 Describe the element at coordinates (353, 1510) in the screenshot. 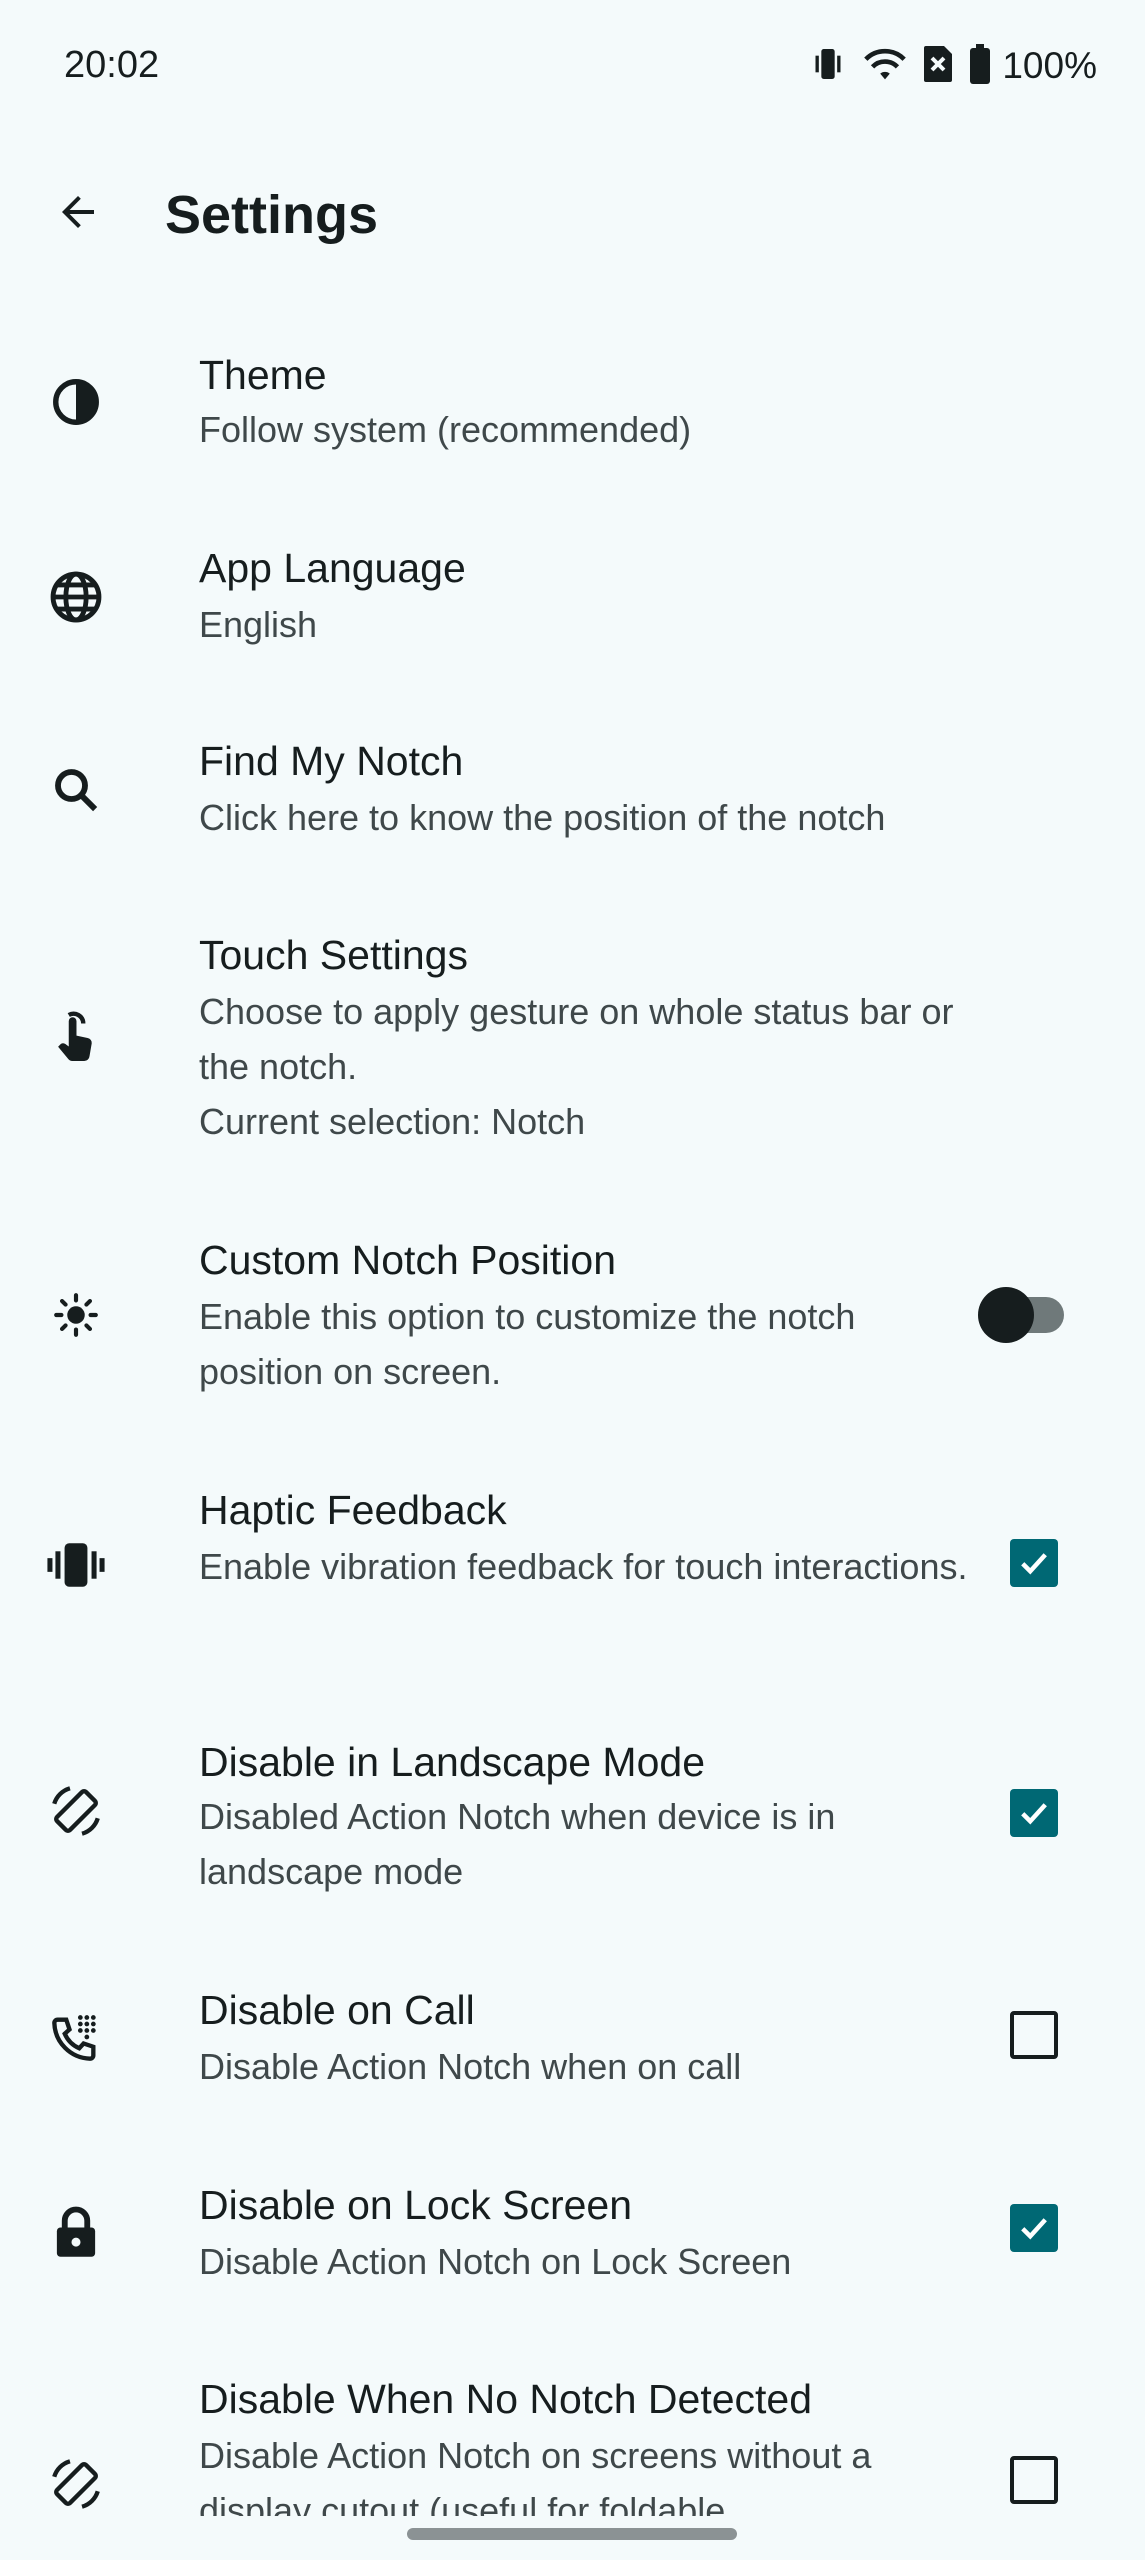

I see `setting-title: Haptic Feedback` at that location.